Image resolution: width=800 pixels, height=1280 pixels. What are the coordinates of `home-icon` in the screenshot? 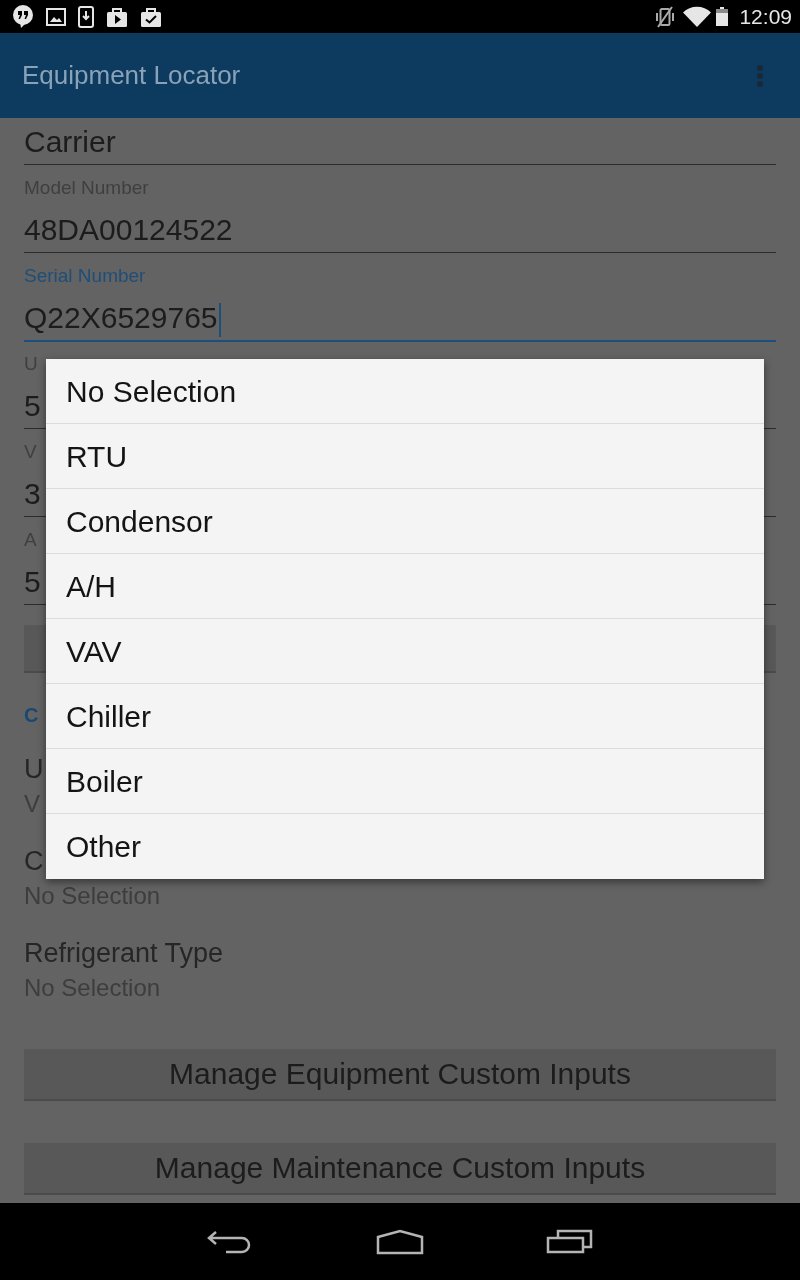 It's located at (400, 1241).